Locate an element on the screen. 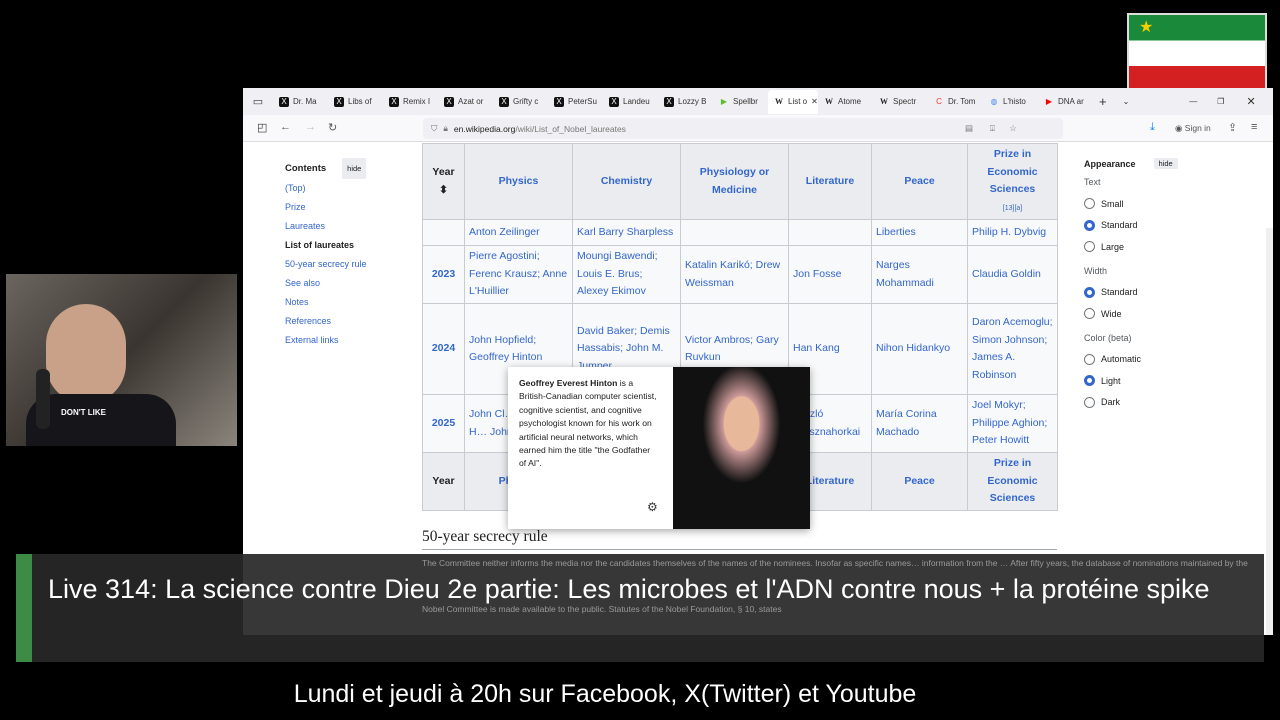 This screenshot has width=1280, height=720. browser-tab: X Lozzy B is located at coordinates (685, 102).